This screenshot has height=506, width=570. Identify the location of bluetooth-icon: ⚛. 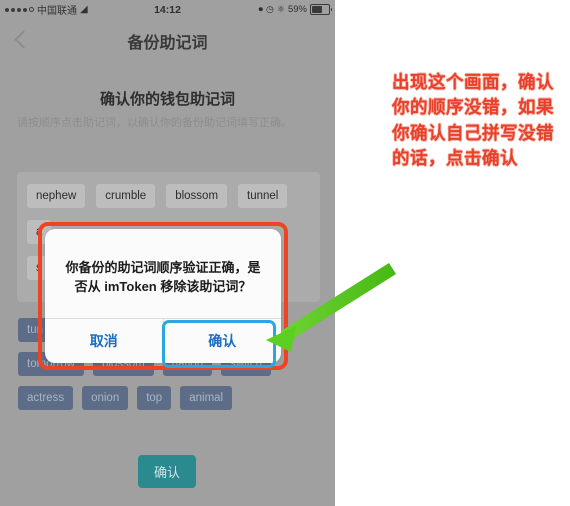
(280, 9).